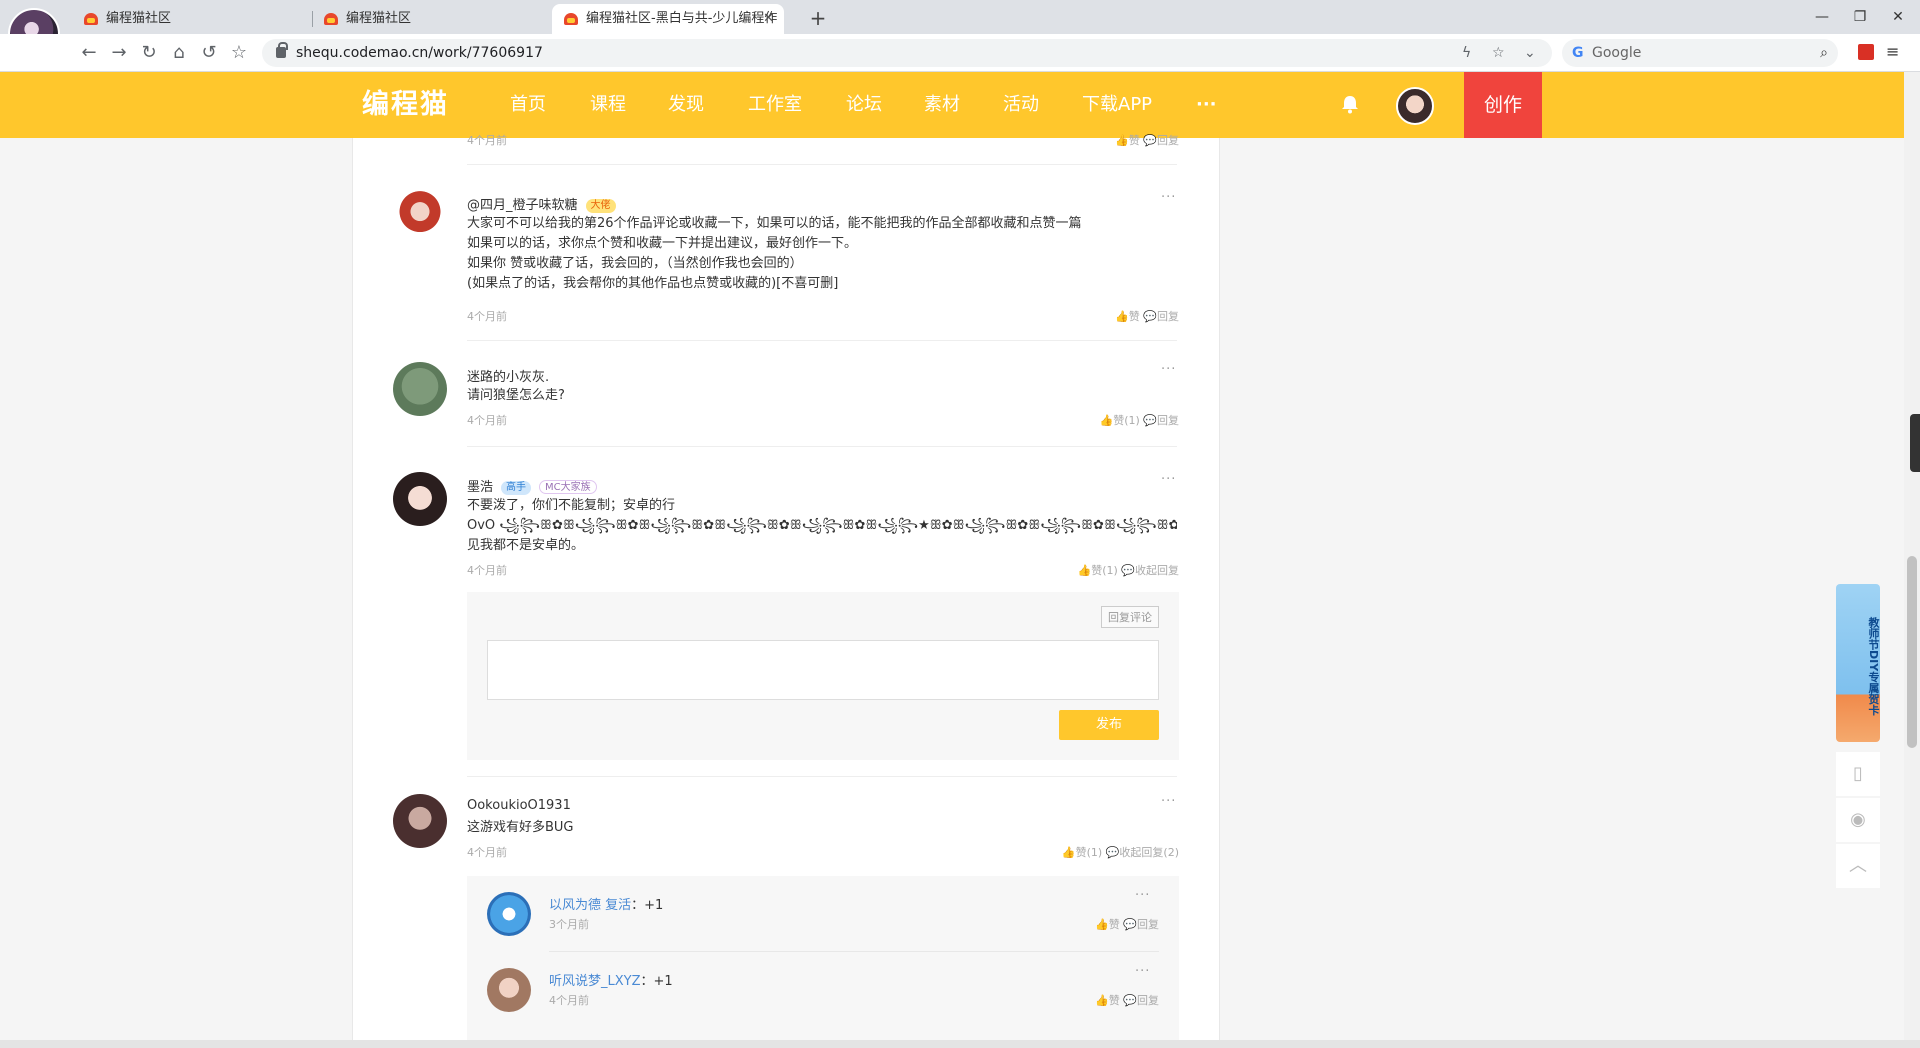 Image resolution: width=1920 pixels, height=1048 pixels. What do you see at coordinates (1915, 443) in the screenshot?
I see `side-gadget` at bounding box center [1915, 443].